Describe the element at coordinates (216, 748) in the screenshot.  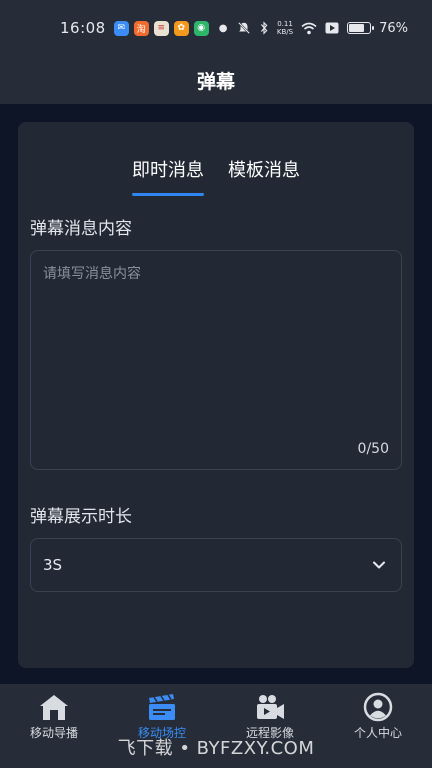
I see `watermark: 飞下载 • BYFZXY.COM` at that location.